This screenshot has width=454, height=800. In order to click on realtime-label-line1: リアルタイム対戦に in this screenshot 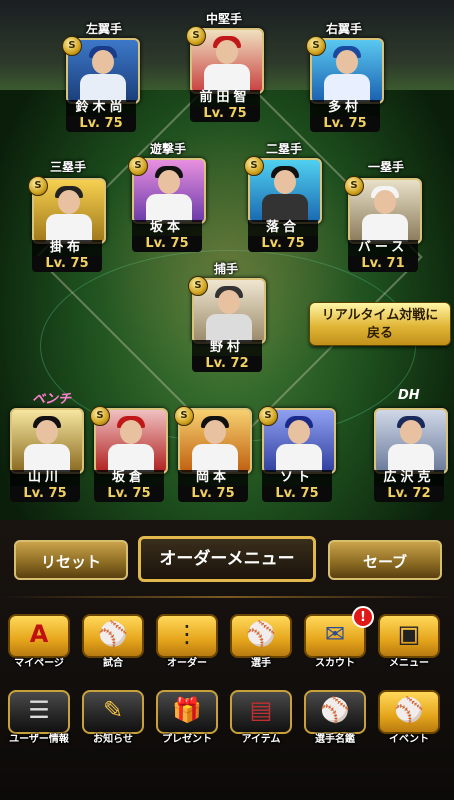, I will do `click(380, 315)`.